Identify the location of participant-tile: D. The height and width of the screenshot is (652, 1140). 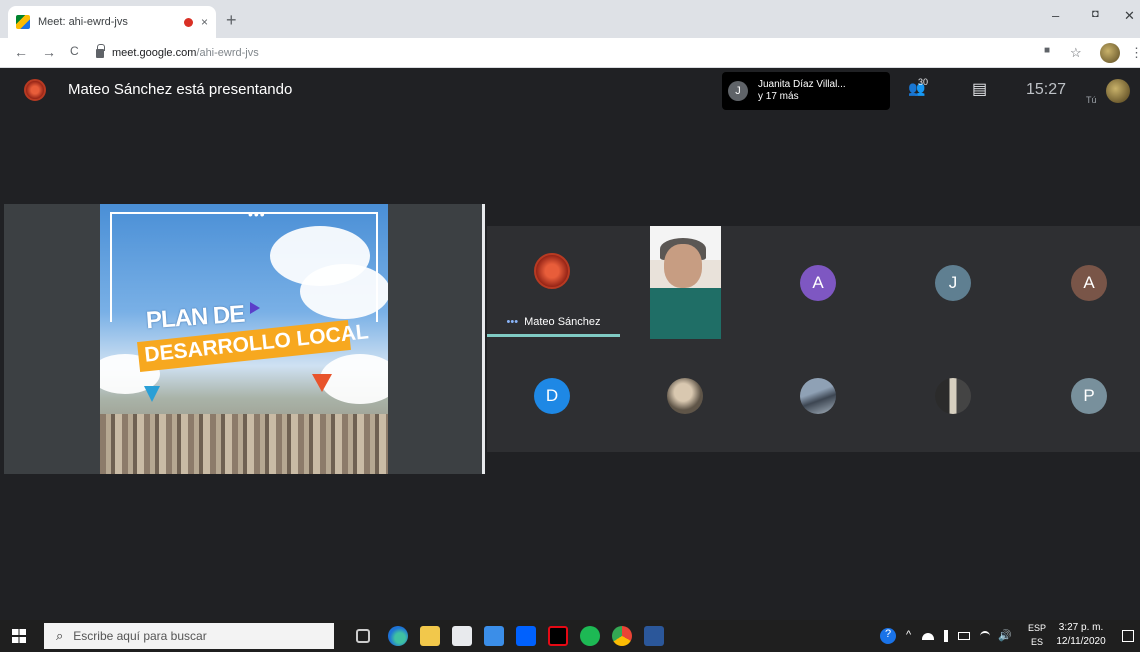
(552, 395).